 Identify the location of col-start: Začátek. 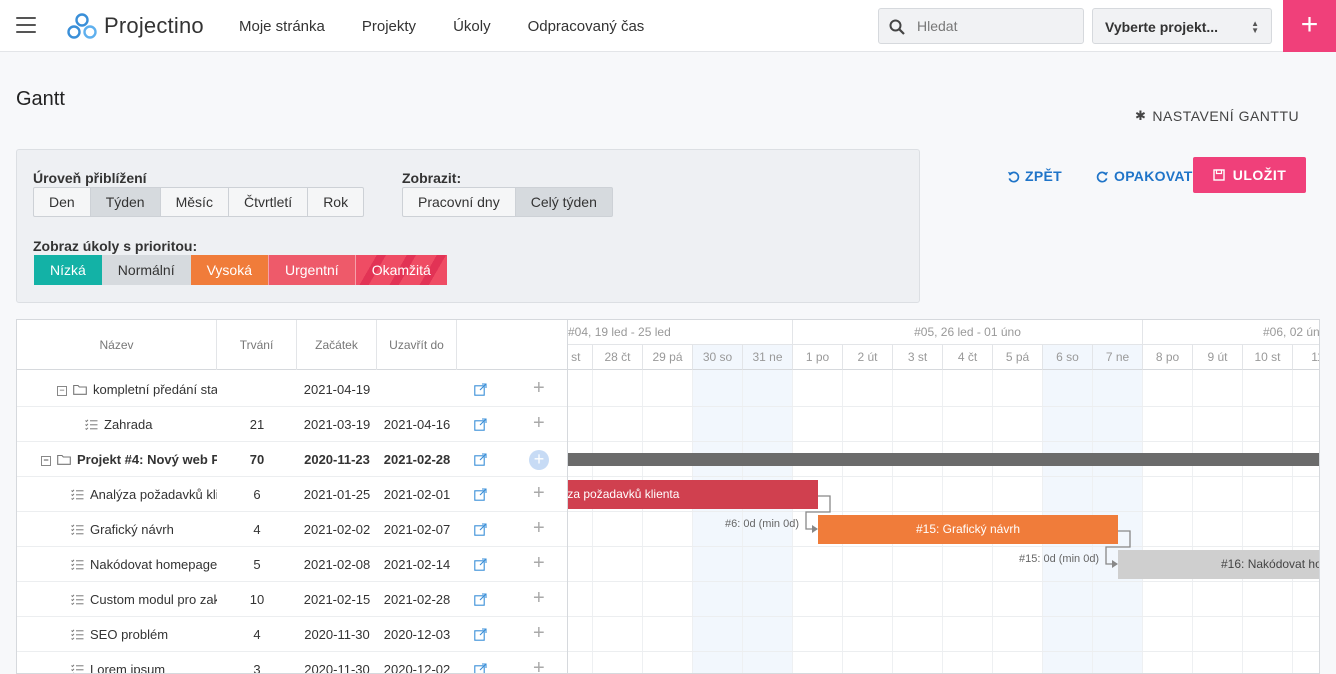
(337, 345).